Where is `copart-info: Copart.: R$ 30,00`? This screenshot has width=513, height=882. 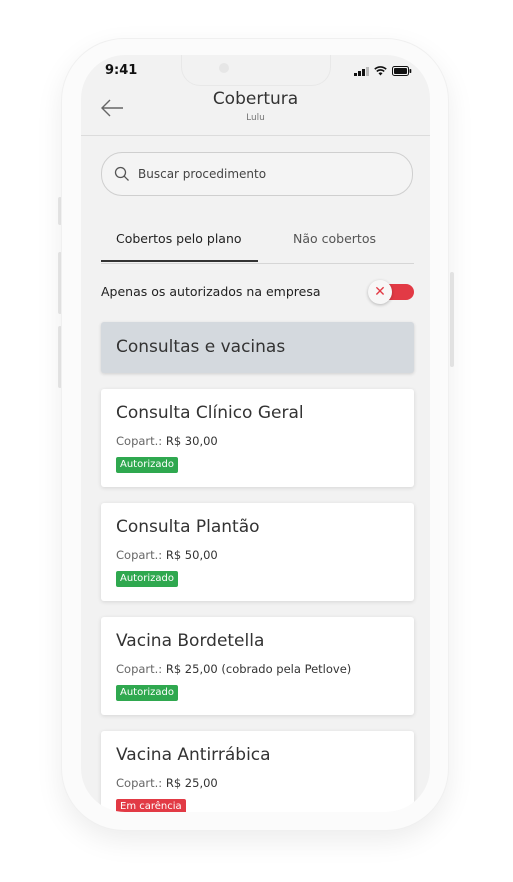
copart-info: Copart.: R$ 30,00 is located at coordinates (167, 441).